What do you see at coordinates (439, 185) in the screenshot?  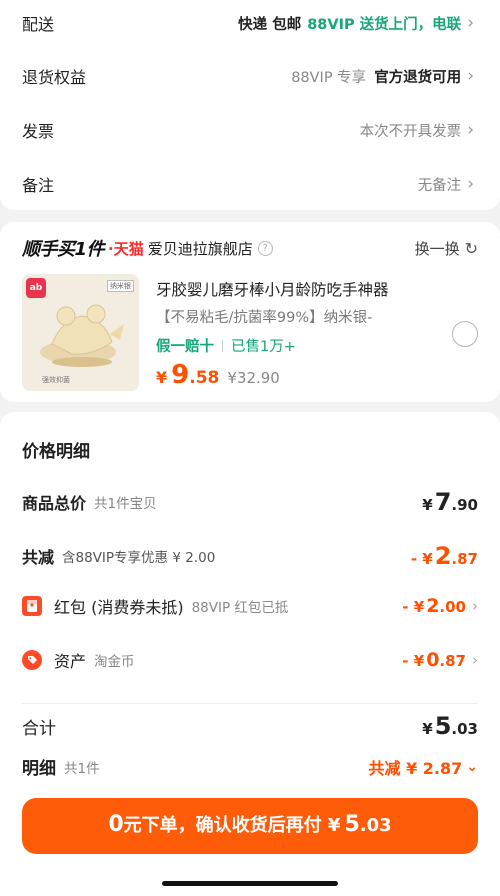 I see `note-value: 无备注` at bounding box center [439, 185].